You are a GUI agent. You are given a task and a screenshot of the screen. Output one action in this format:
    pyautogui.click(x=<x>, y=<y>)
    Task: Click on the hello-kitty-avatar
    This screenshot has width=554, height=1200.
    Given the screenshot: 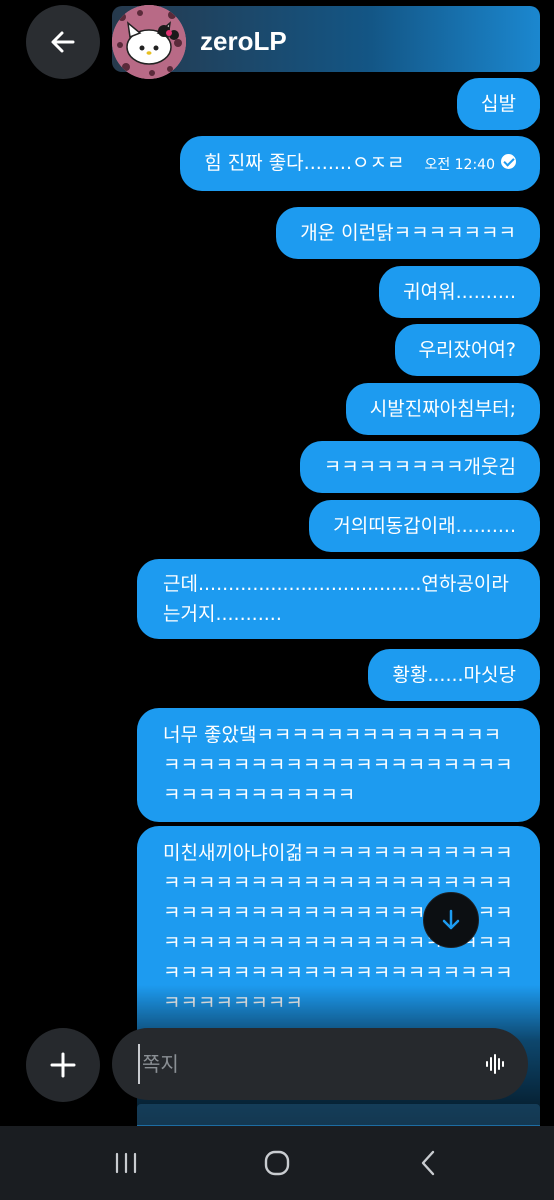 What is the action you would take?
    pyautogui.click(x=149, y=42)
    